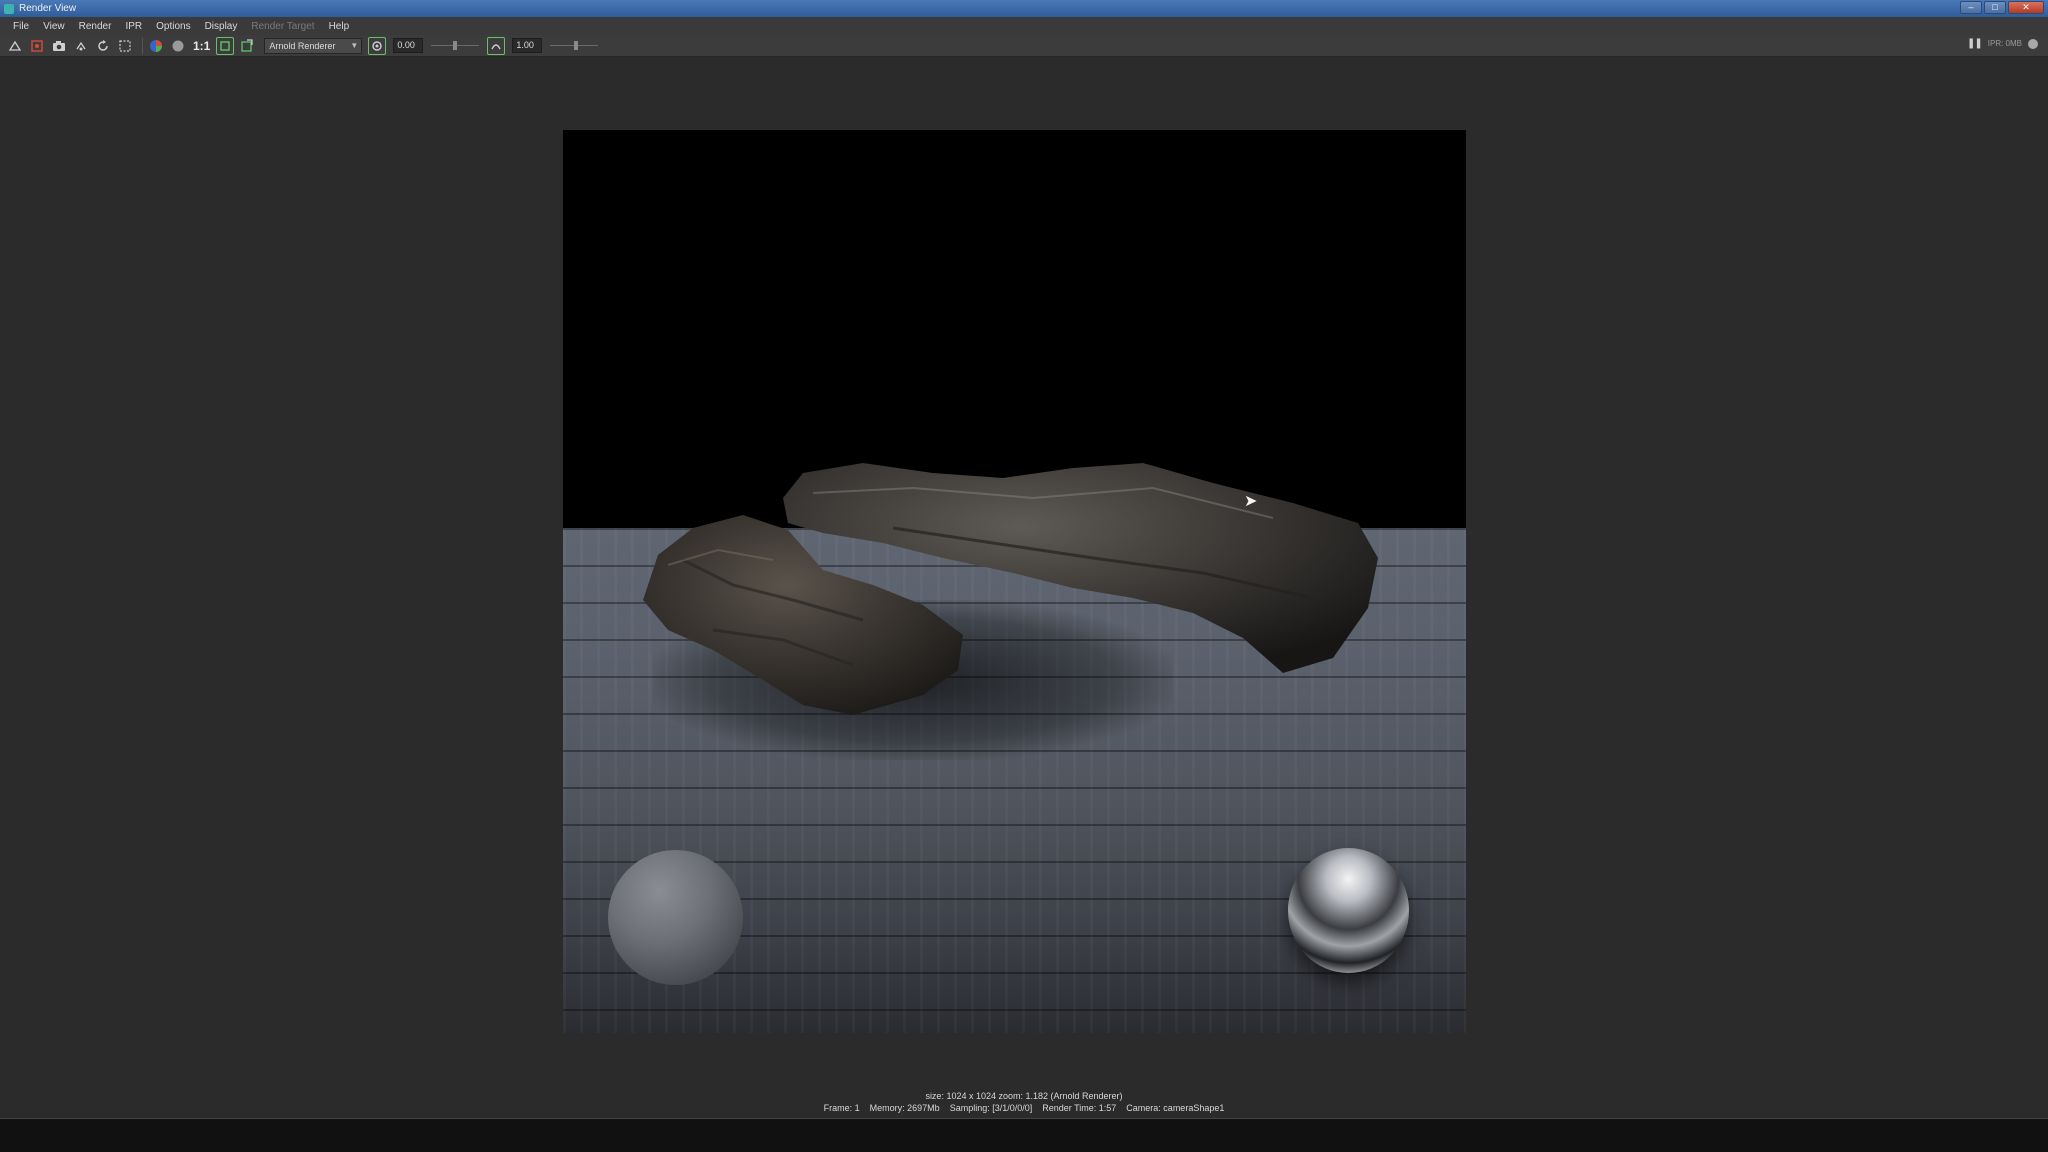  What do you see at coordinates (95, 26) in the screenshot?
I see `menu-render: Render` at bounding box center [95, 26].